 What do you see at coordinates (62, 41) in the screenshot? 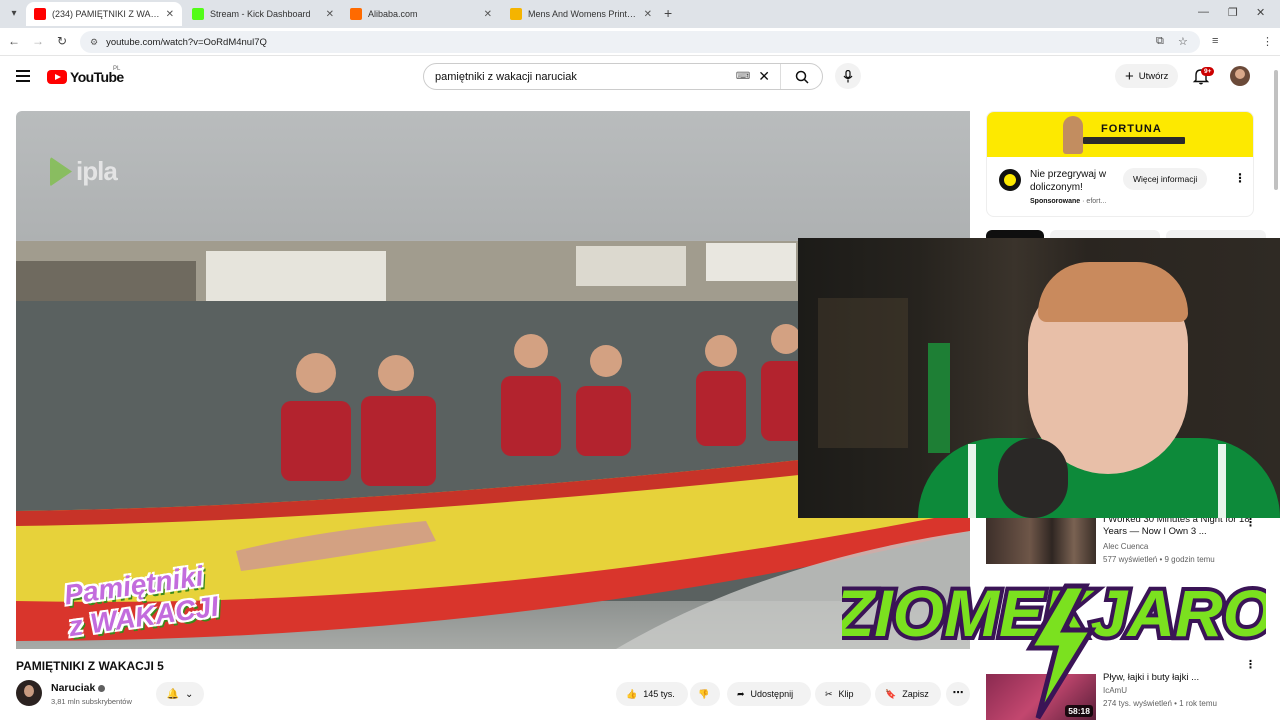
I see `reload-icon: ↻` at bounding box center [62, 41].